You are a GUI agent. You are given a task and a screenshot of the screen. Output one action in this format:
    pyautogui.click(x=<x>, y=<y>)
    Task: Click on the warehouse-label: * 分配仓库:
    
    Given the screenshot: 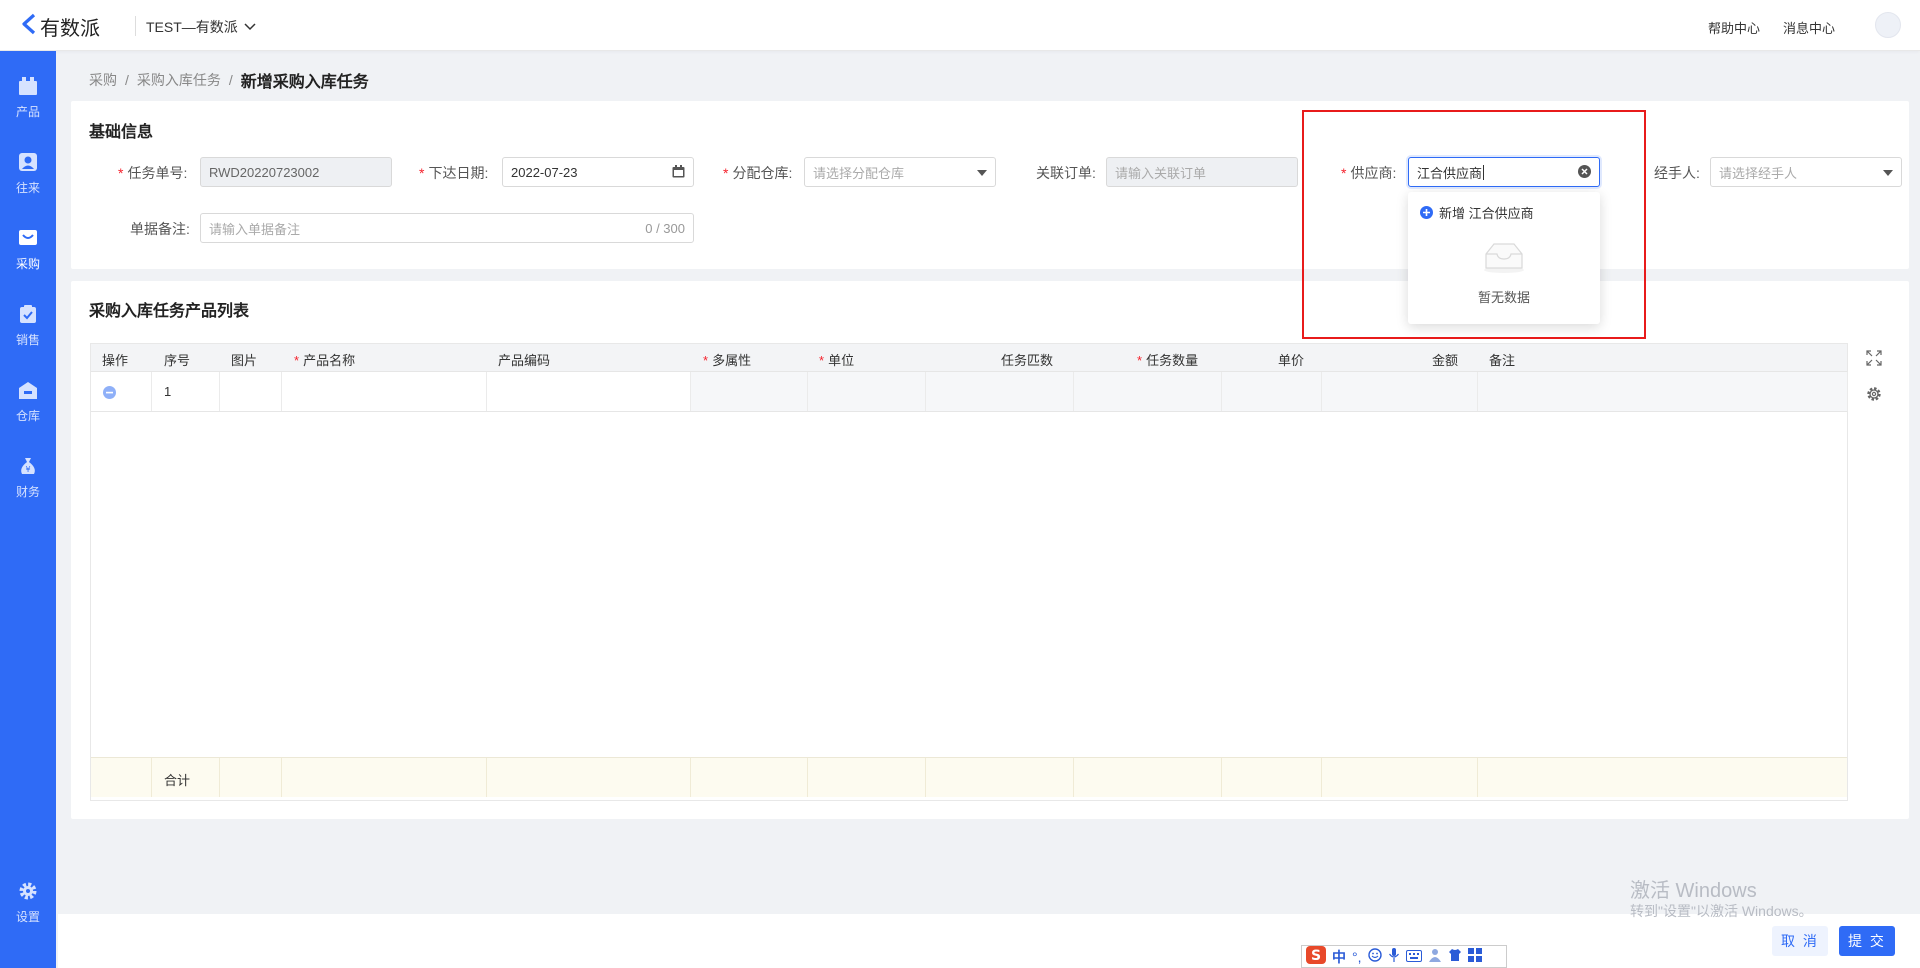 What is the action you would take?
    pyautogui.click(x=758, y=173)
    